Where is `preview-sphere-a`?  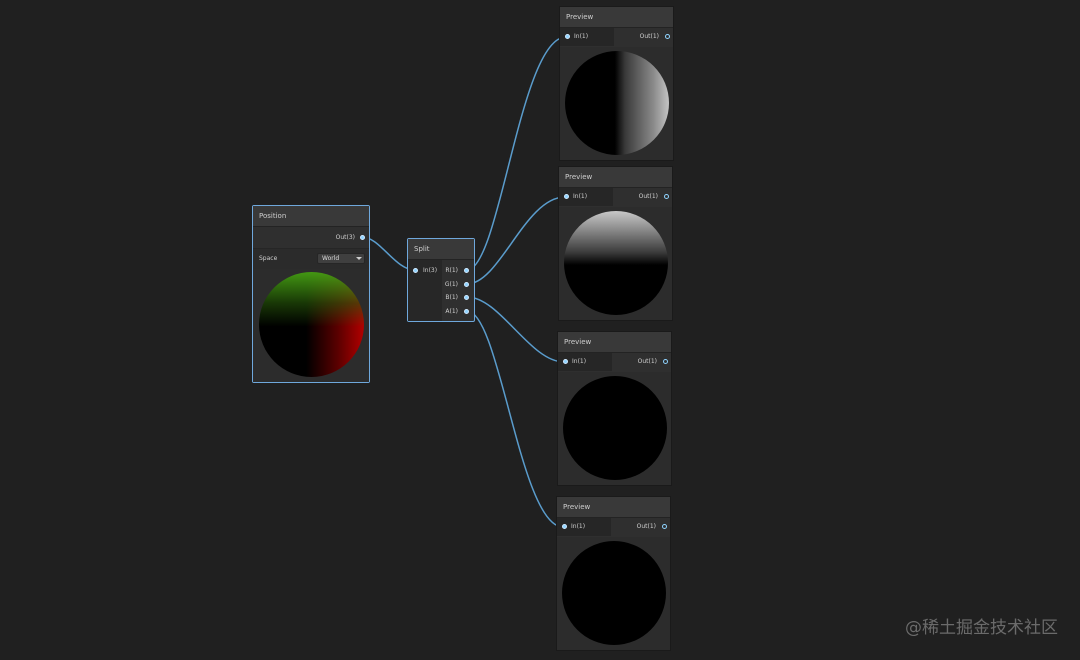 preview-sphere-a is located at coordinates (614, 593).